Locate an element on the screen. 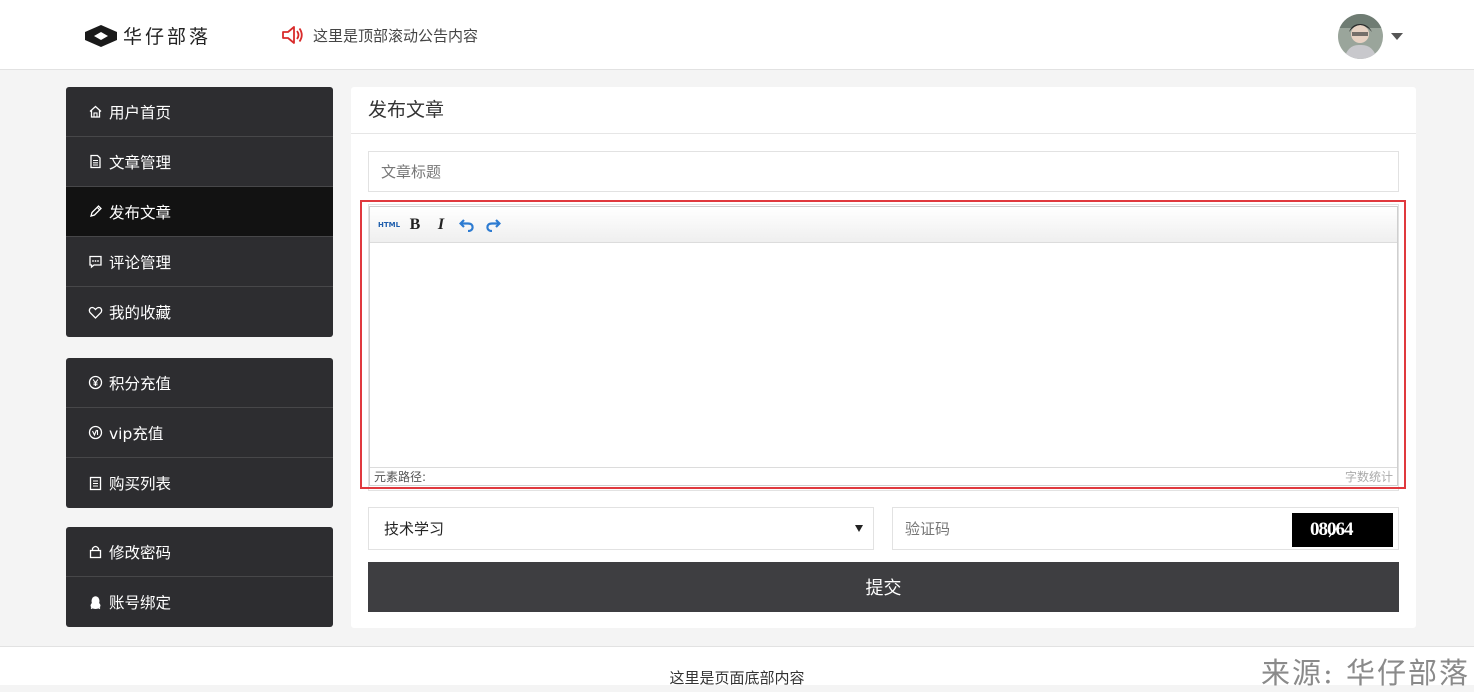  italic-icon: I is located at coordinates (441, 224).